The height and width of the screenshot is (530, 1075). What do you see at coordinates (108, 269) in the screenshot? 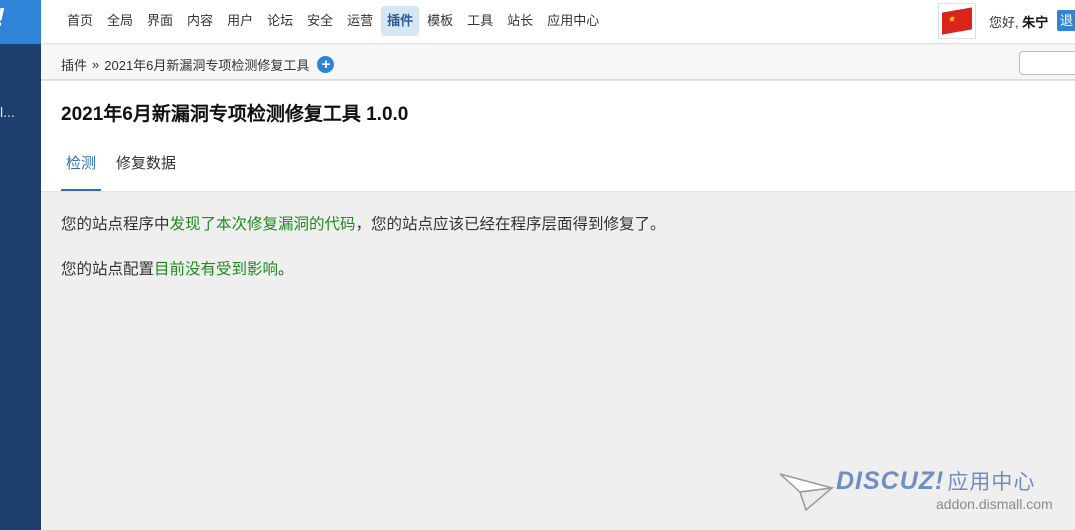
I see `result-text: 您的站点配置` at bounding box center [108, 269].